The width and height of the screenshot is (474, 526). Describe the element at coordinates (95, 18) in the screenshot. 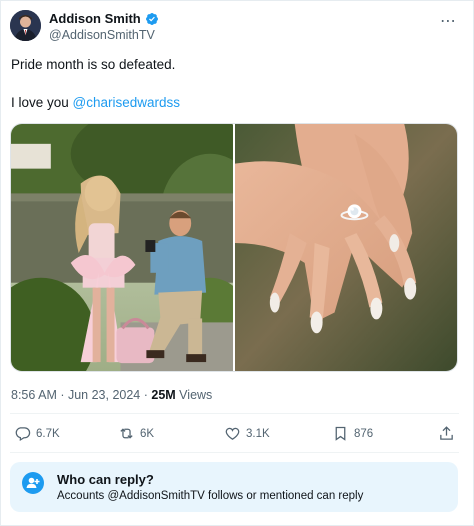

I see `author-name: Addison Smith` at that location.